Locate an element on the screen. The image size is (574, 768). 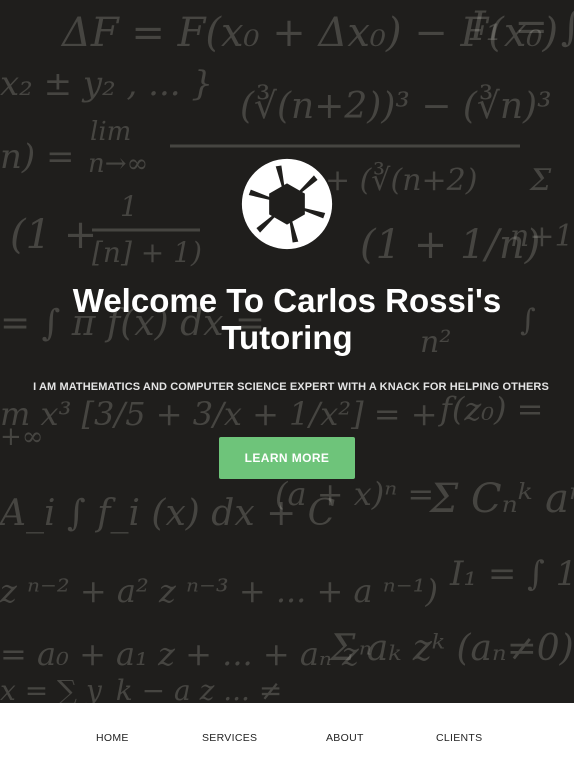
svg-text: I₁ = ∫ is located at coordinates (521, 27).